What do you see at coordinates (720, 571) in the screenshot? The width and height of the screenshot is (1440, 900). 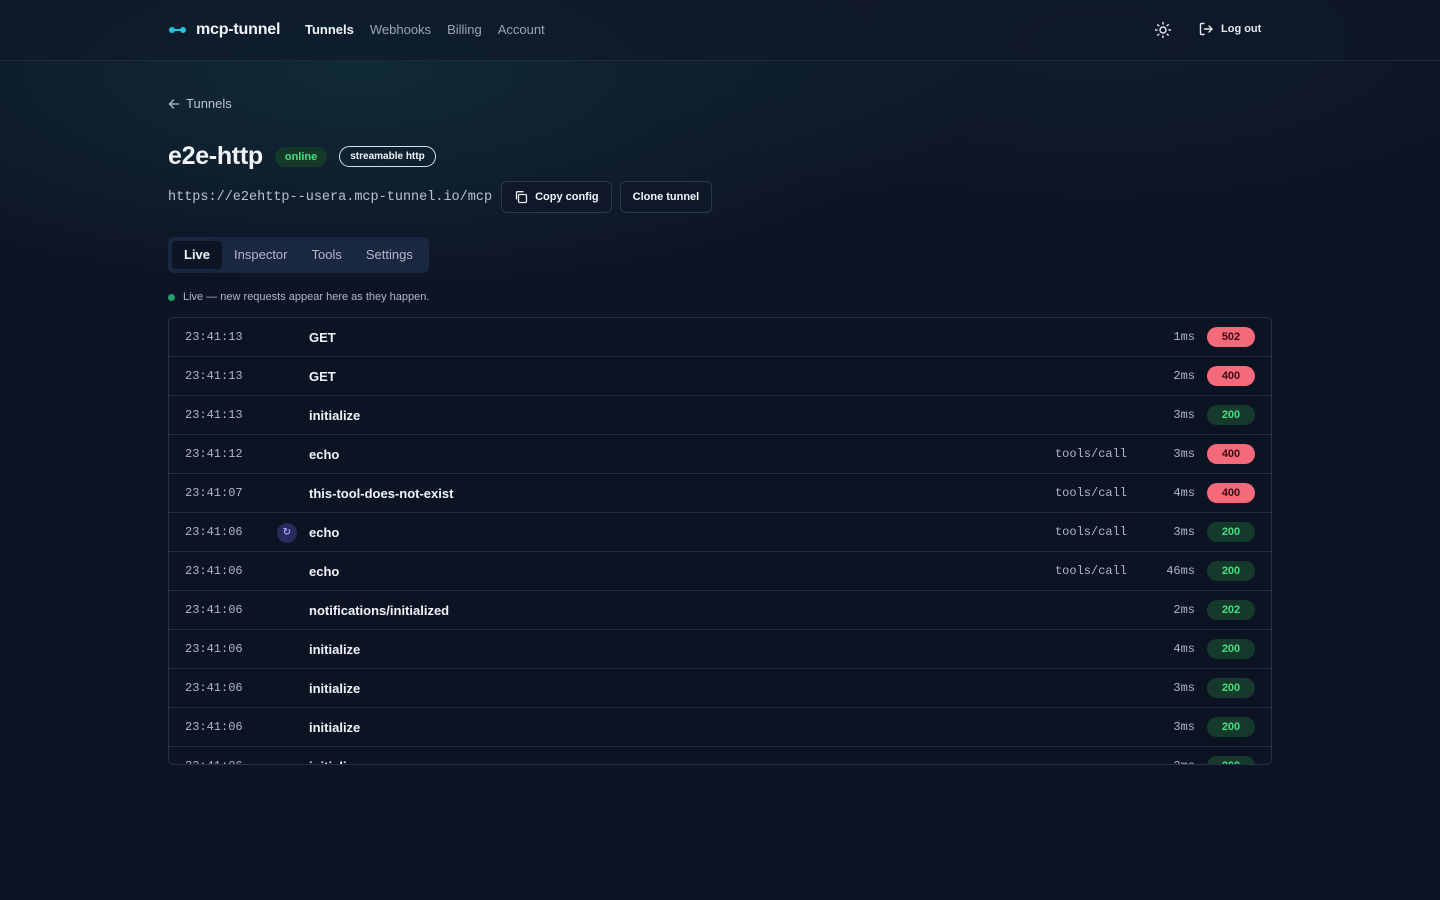 I see `table-row: 23:41:06 echo tools/call 46ms 200` at bounding box center [720, 571].